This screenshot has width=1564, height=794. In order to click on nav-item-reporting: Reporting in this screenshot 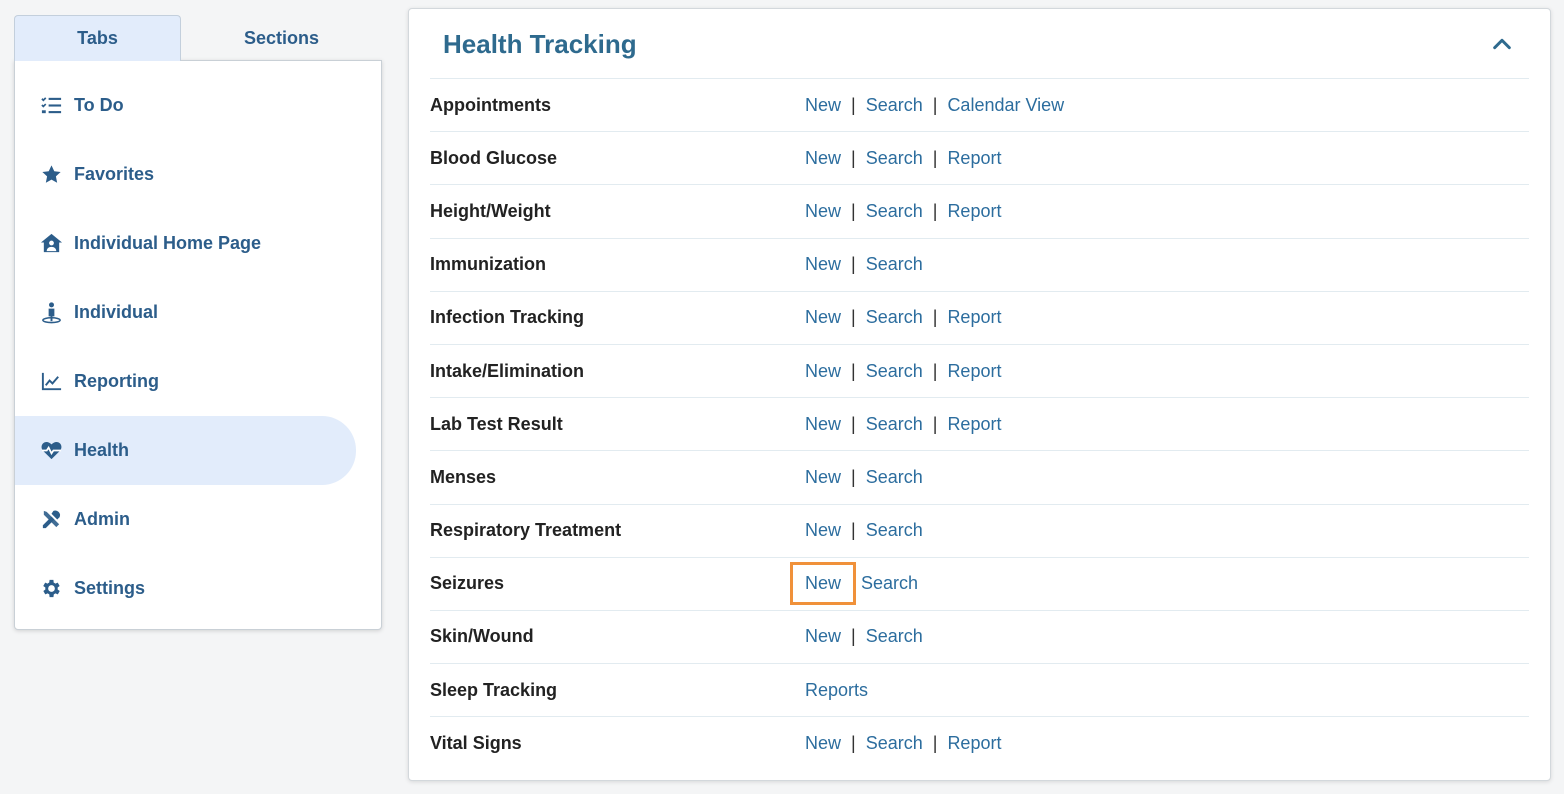, I will do `click(185, 381)`.